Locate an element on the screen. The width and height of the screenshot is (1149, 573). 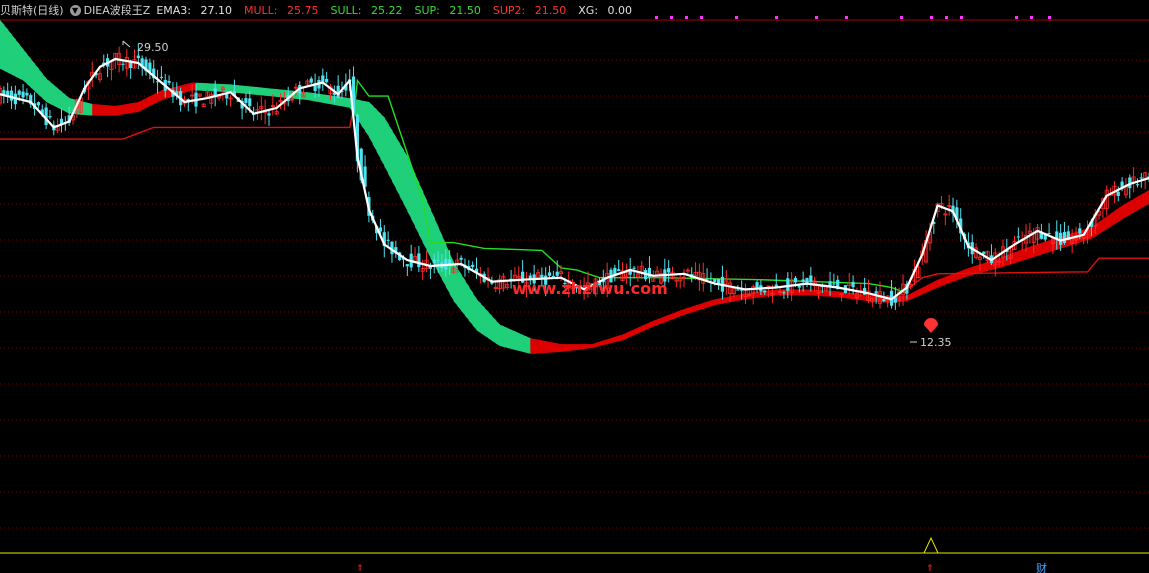
chevron-down-icon: ▼ is located at coordinates (75, 10).